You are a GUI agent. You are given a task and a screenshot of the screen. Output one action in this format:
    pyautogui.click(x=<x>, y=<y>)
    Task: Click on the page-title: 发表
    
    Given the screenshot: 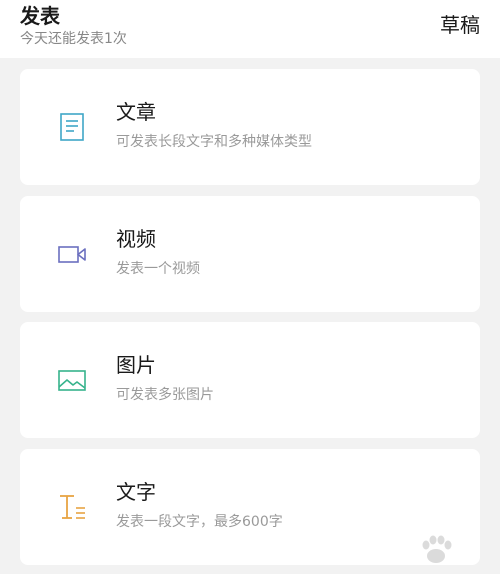 What is the action you would take?
    pyautogui.click(x=40, y=16)
    